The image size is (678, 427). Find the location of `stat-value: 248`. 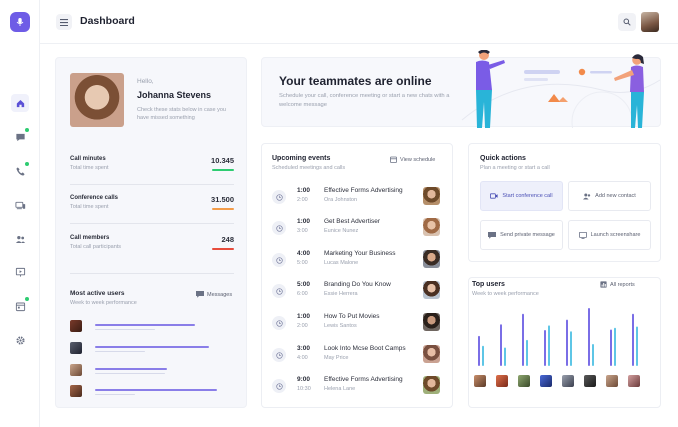

stat-value: 248 is located at coordinates (227, 239).